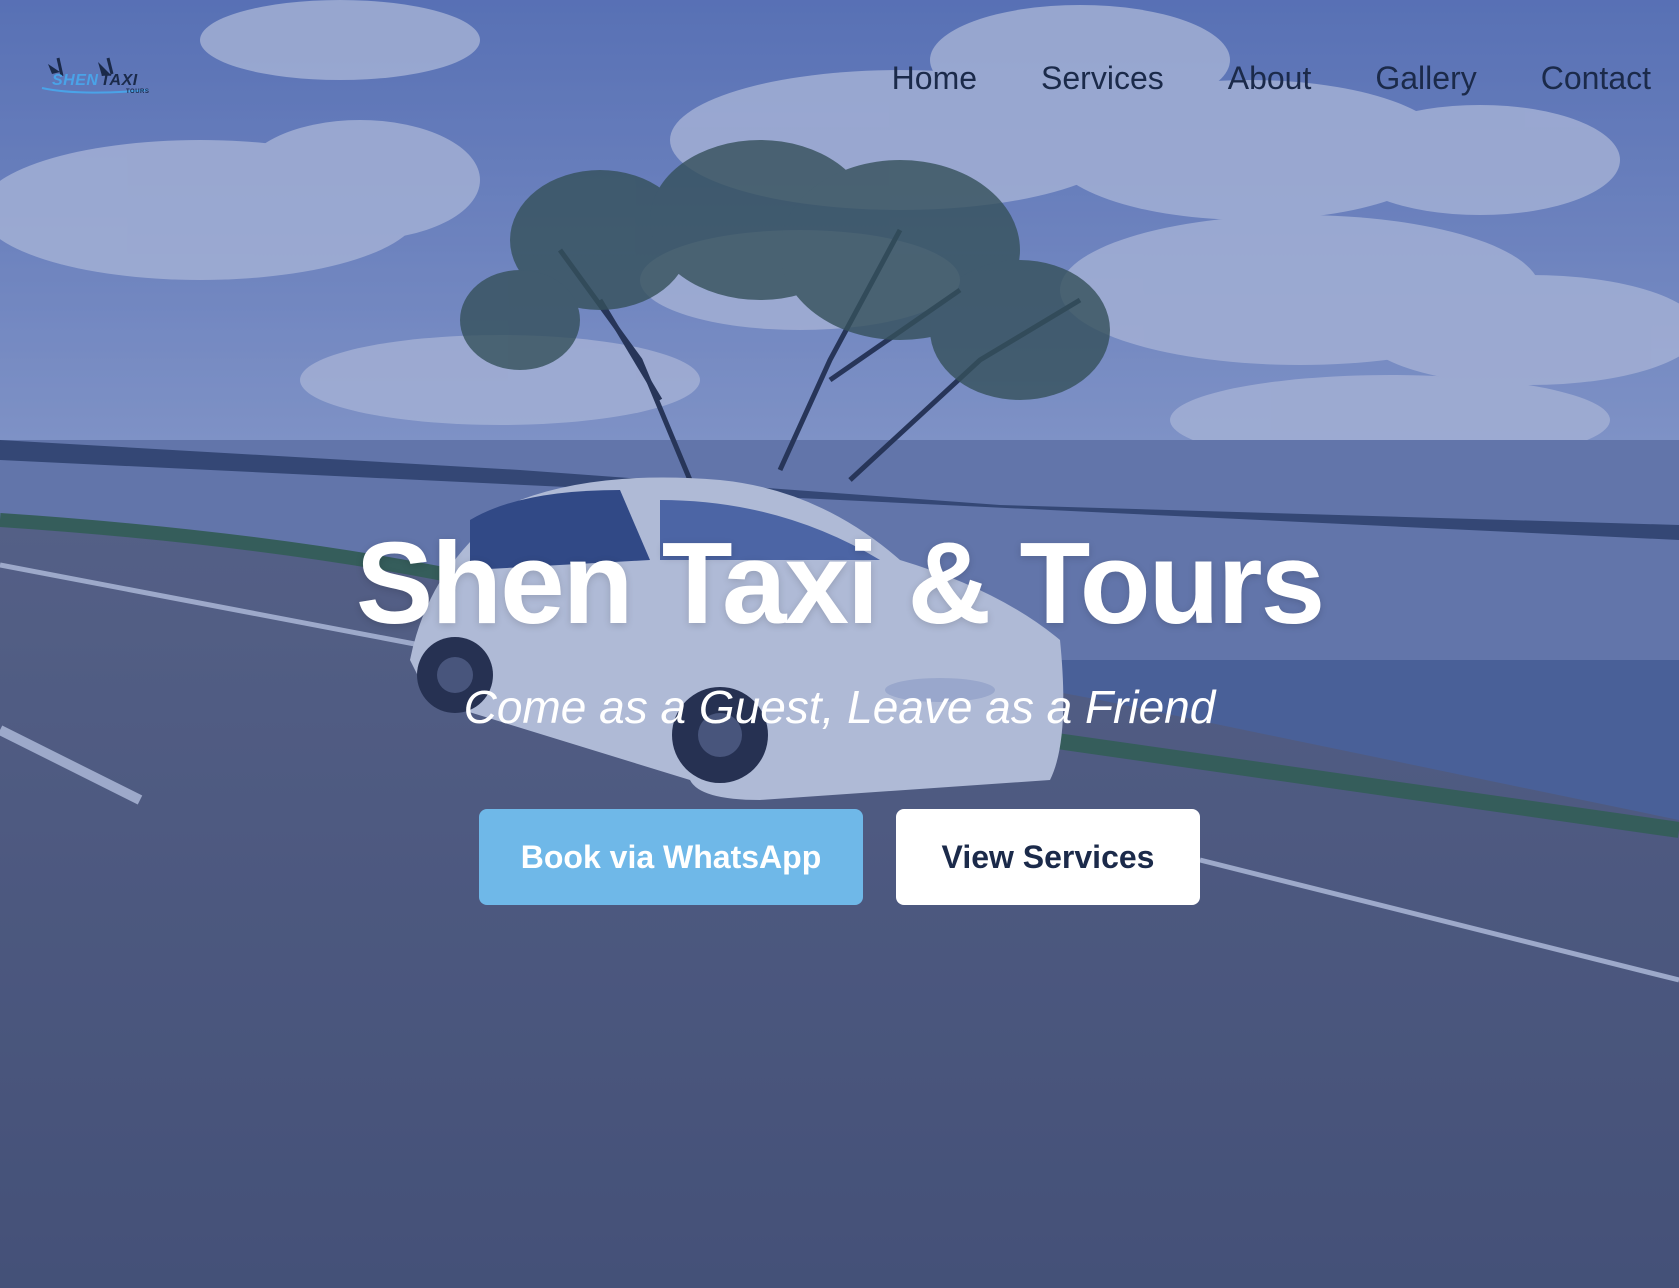 This screenshot has height=1288, width=1679. I want to click on nav-link-about: About, so click(1270, 78).